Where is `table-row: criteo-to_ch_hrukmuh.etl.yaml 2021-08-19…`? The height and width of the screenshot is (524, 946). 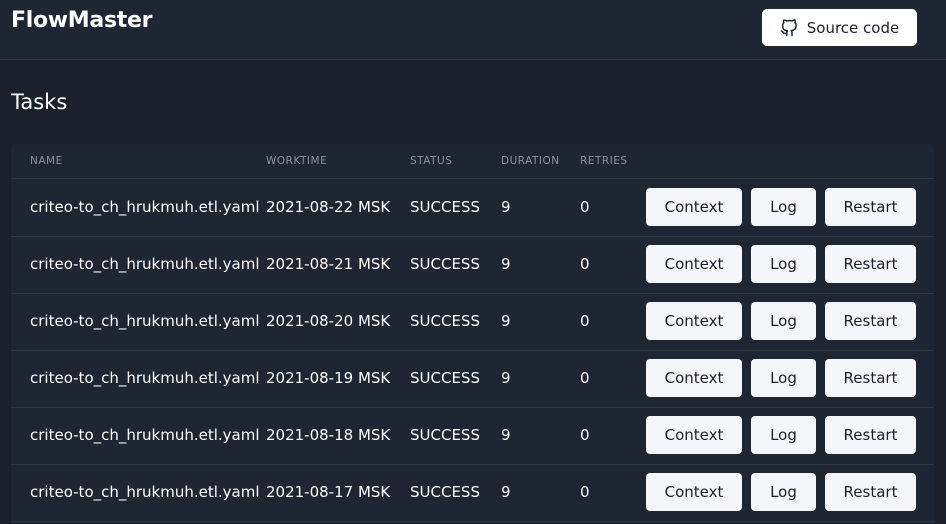 table-row: criteo-to_ch_hrukmuh.etl.yaml 2021-08-19… is located at coordinates (472, 379).